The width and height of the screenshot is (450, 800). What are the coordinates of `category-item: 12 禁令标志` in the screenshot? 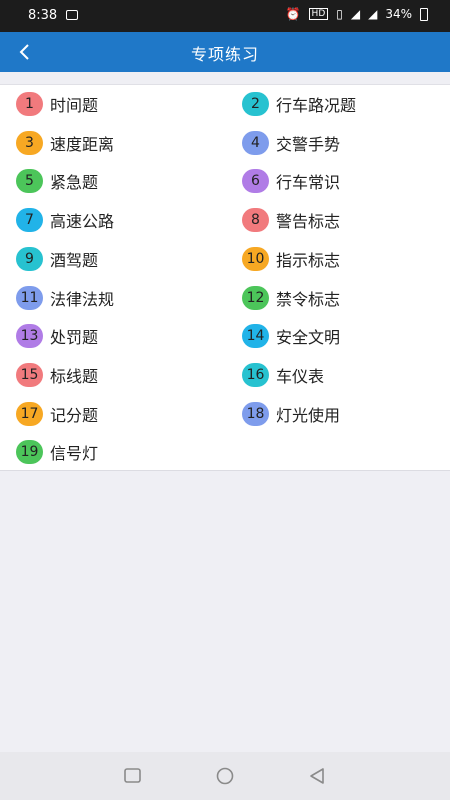 It's located at (291, 298).